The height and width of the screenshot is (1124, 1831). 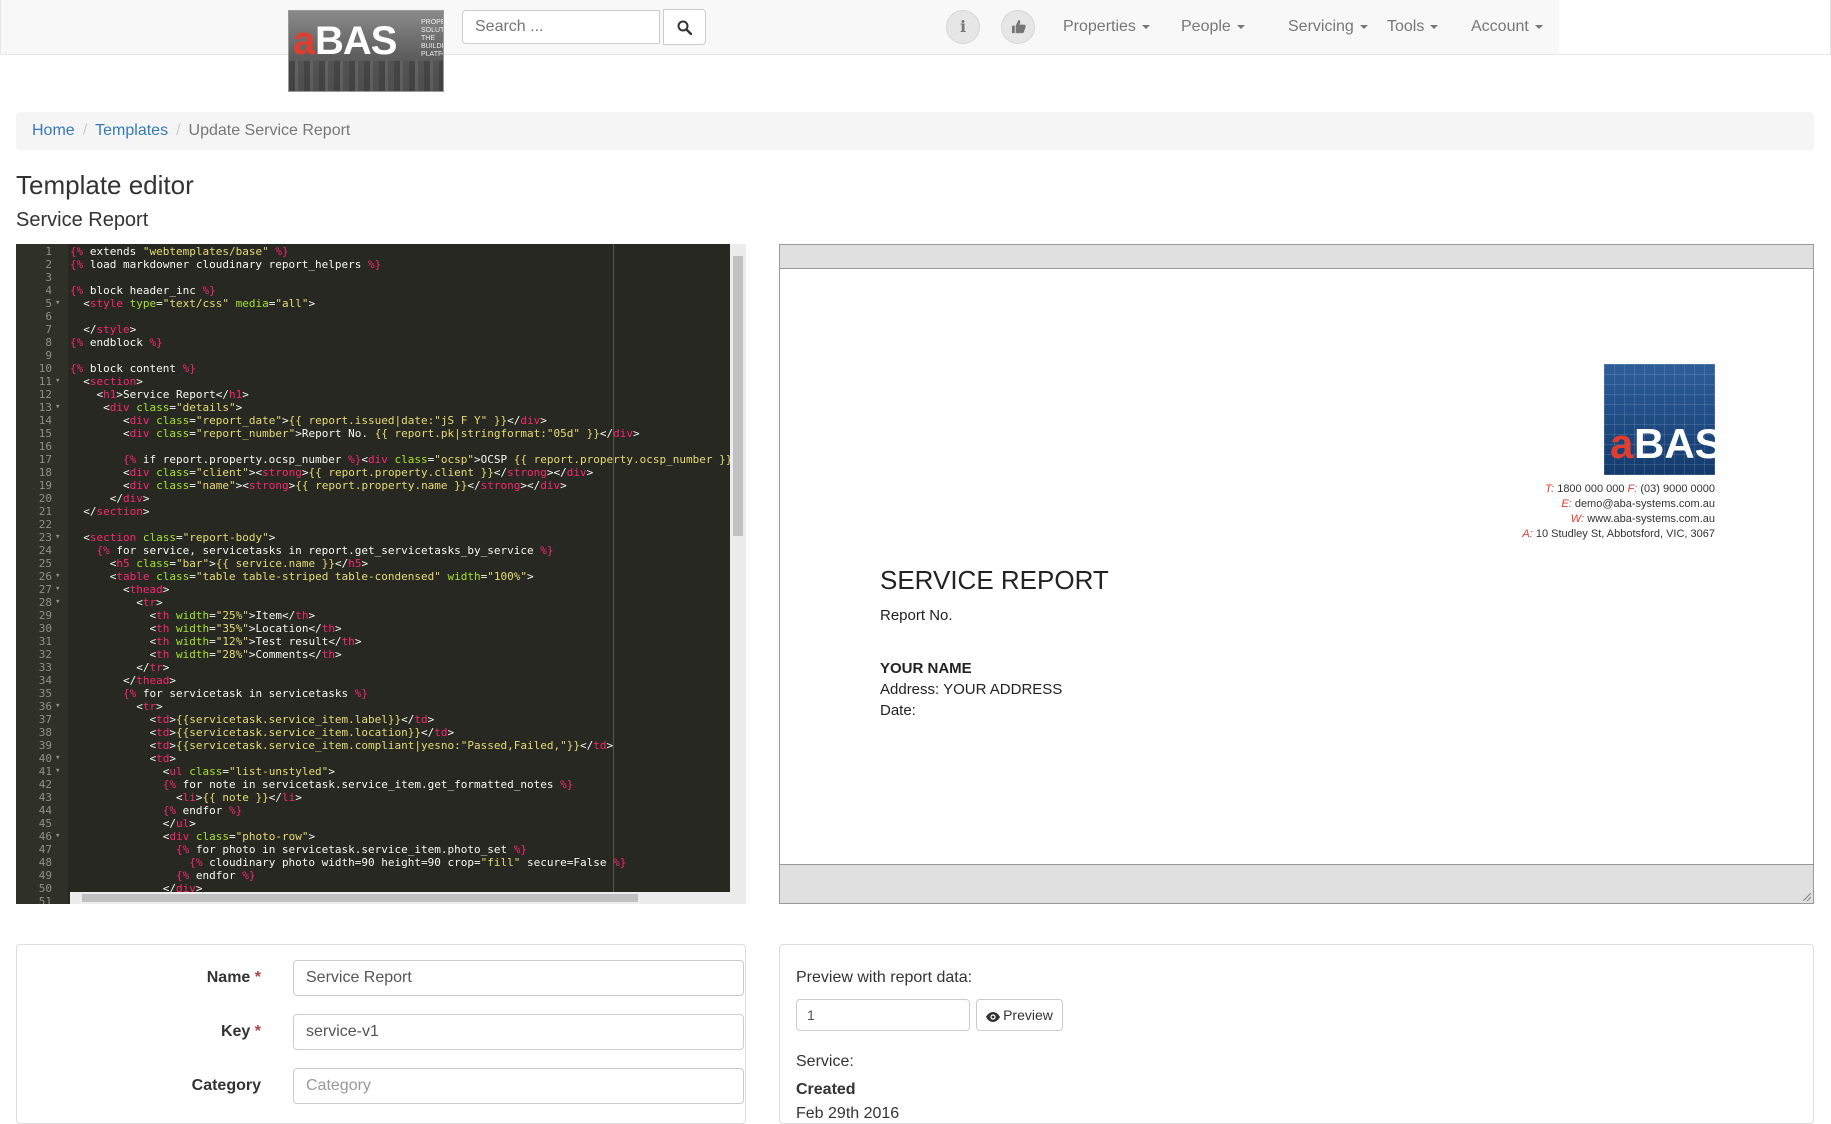 I want to click on code-line: 35 {% for servicetask in servicetasks %}, so click(x=373, y=693).